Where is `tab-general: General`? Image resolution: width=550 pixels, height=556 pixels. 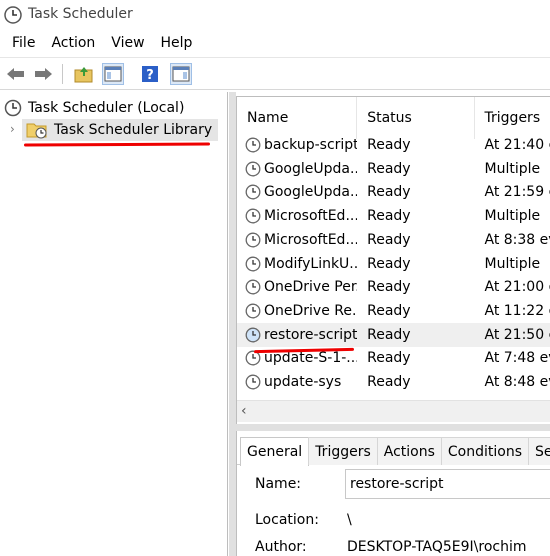
tab-general: General is located at coordinates (275, 451).